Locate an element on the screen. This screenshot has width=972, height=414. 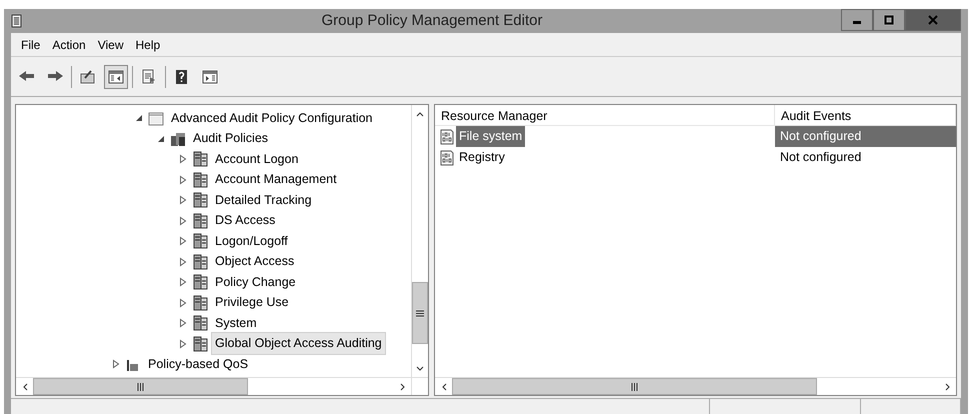
chevron-up-icon is located at coordinates (420, 113).